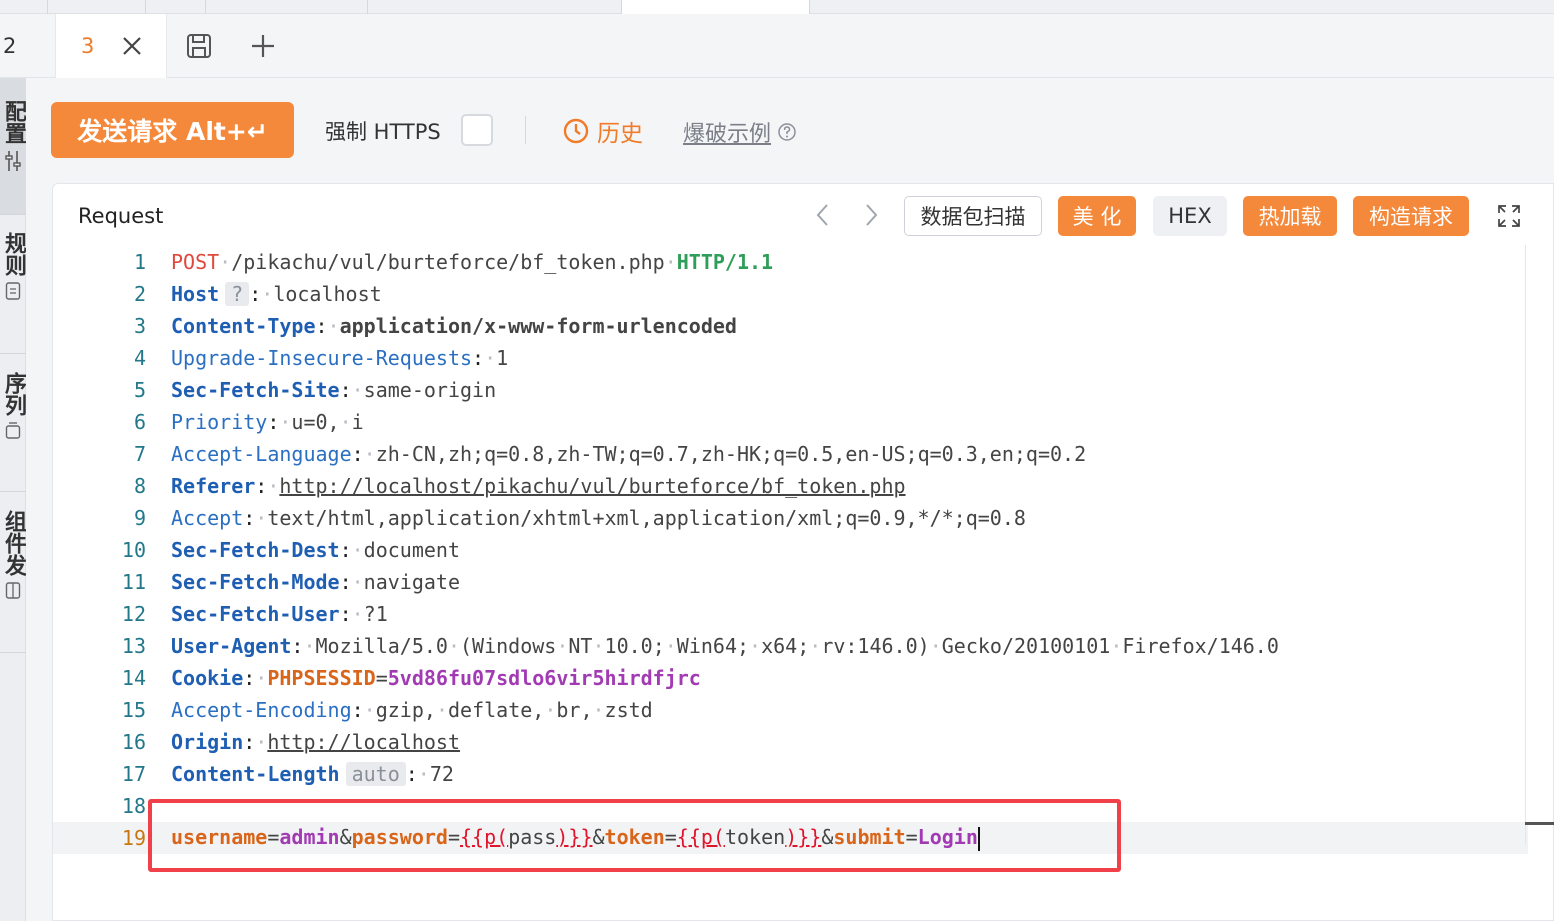 The image size is (1554, 921). What do you see at coordinates (448, 262) in the screenshot?
I see `request-path: /pikachu/vul/burteforce/bf_token.php` at bounding box center [448, 262].